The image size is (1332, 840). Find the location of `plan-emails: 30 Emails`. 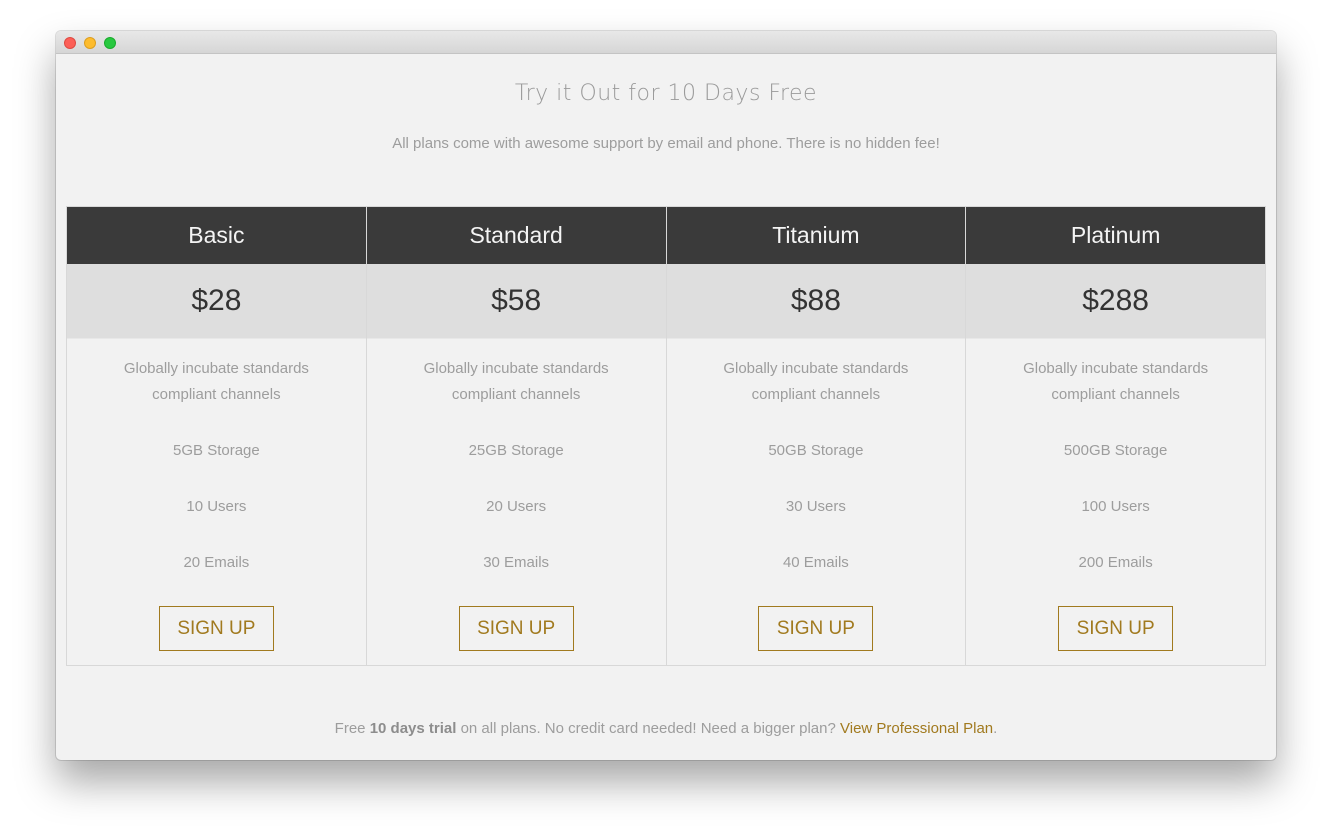

plan-emails: 30 Emails is located at coordinates (516, 562).